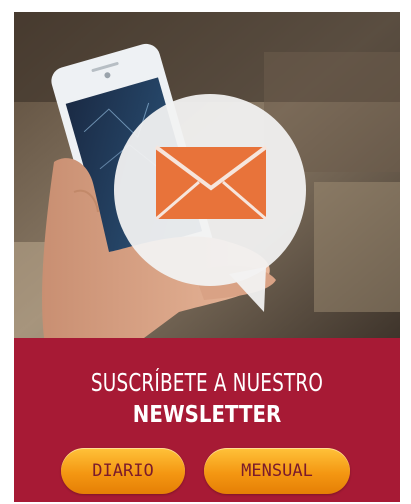 This screenshot has width=411, height=504. What do you see at coordinates (277, 471) in the screenshot?
I see `monthly-subscribe-button: MENSUAL` at bounding box center [277, 471].